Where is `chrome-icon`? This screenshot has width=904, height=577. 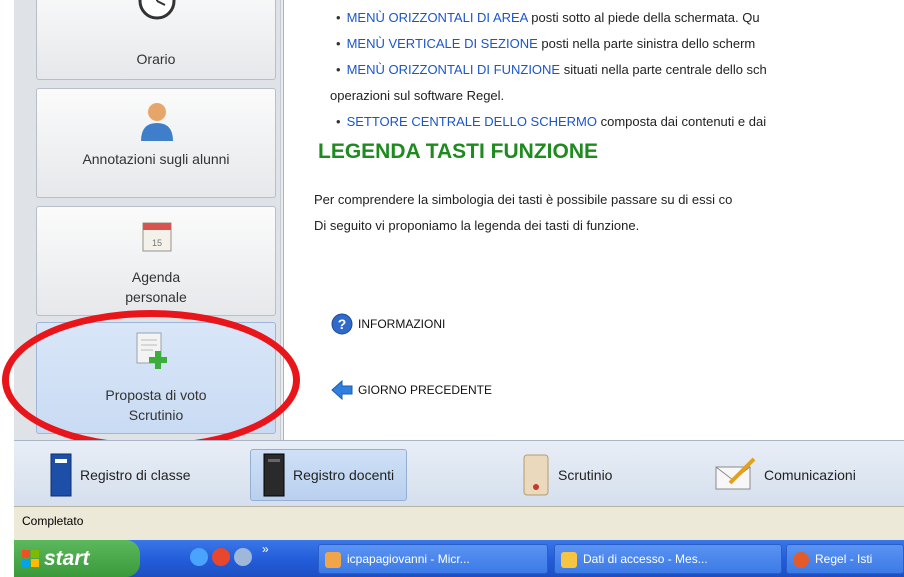
chrome-icon is located at coordinates (221, 557).